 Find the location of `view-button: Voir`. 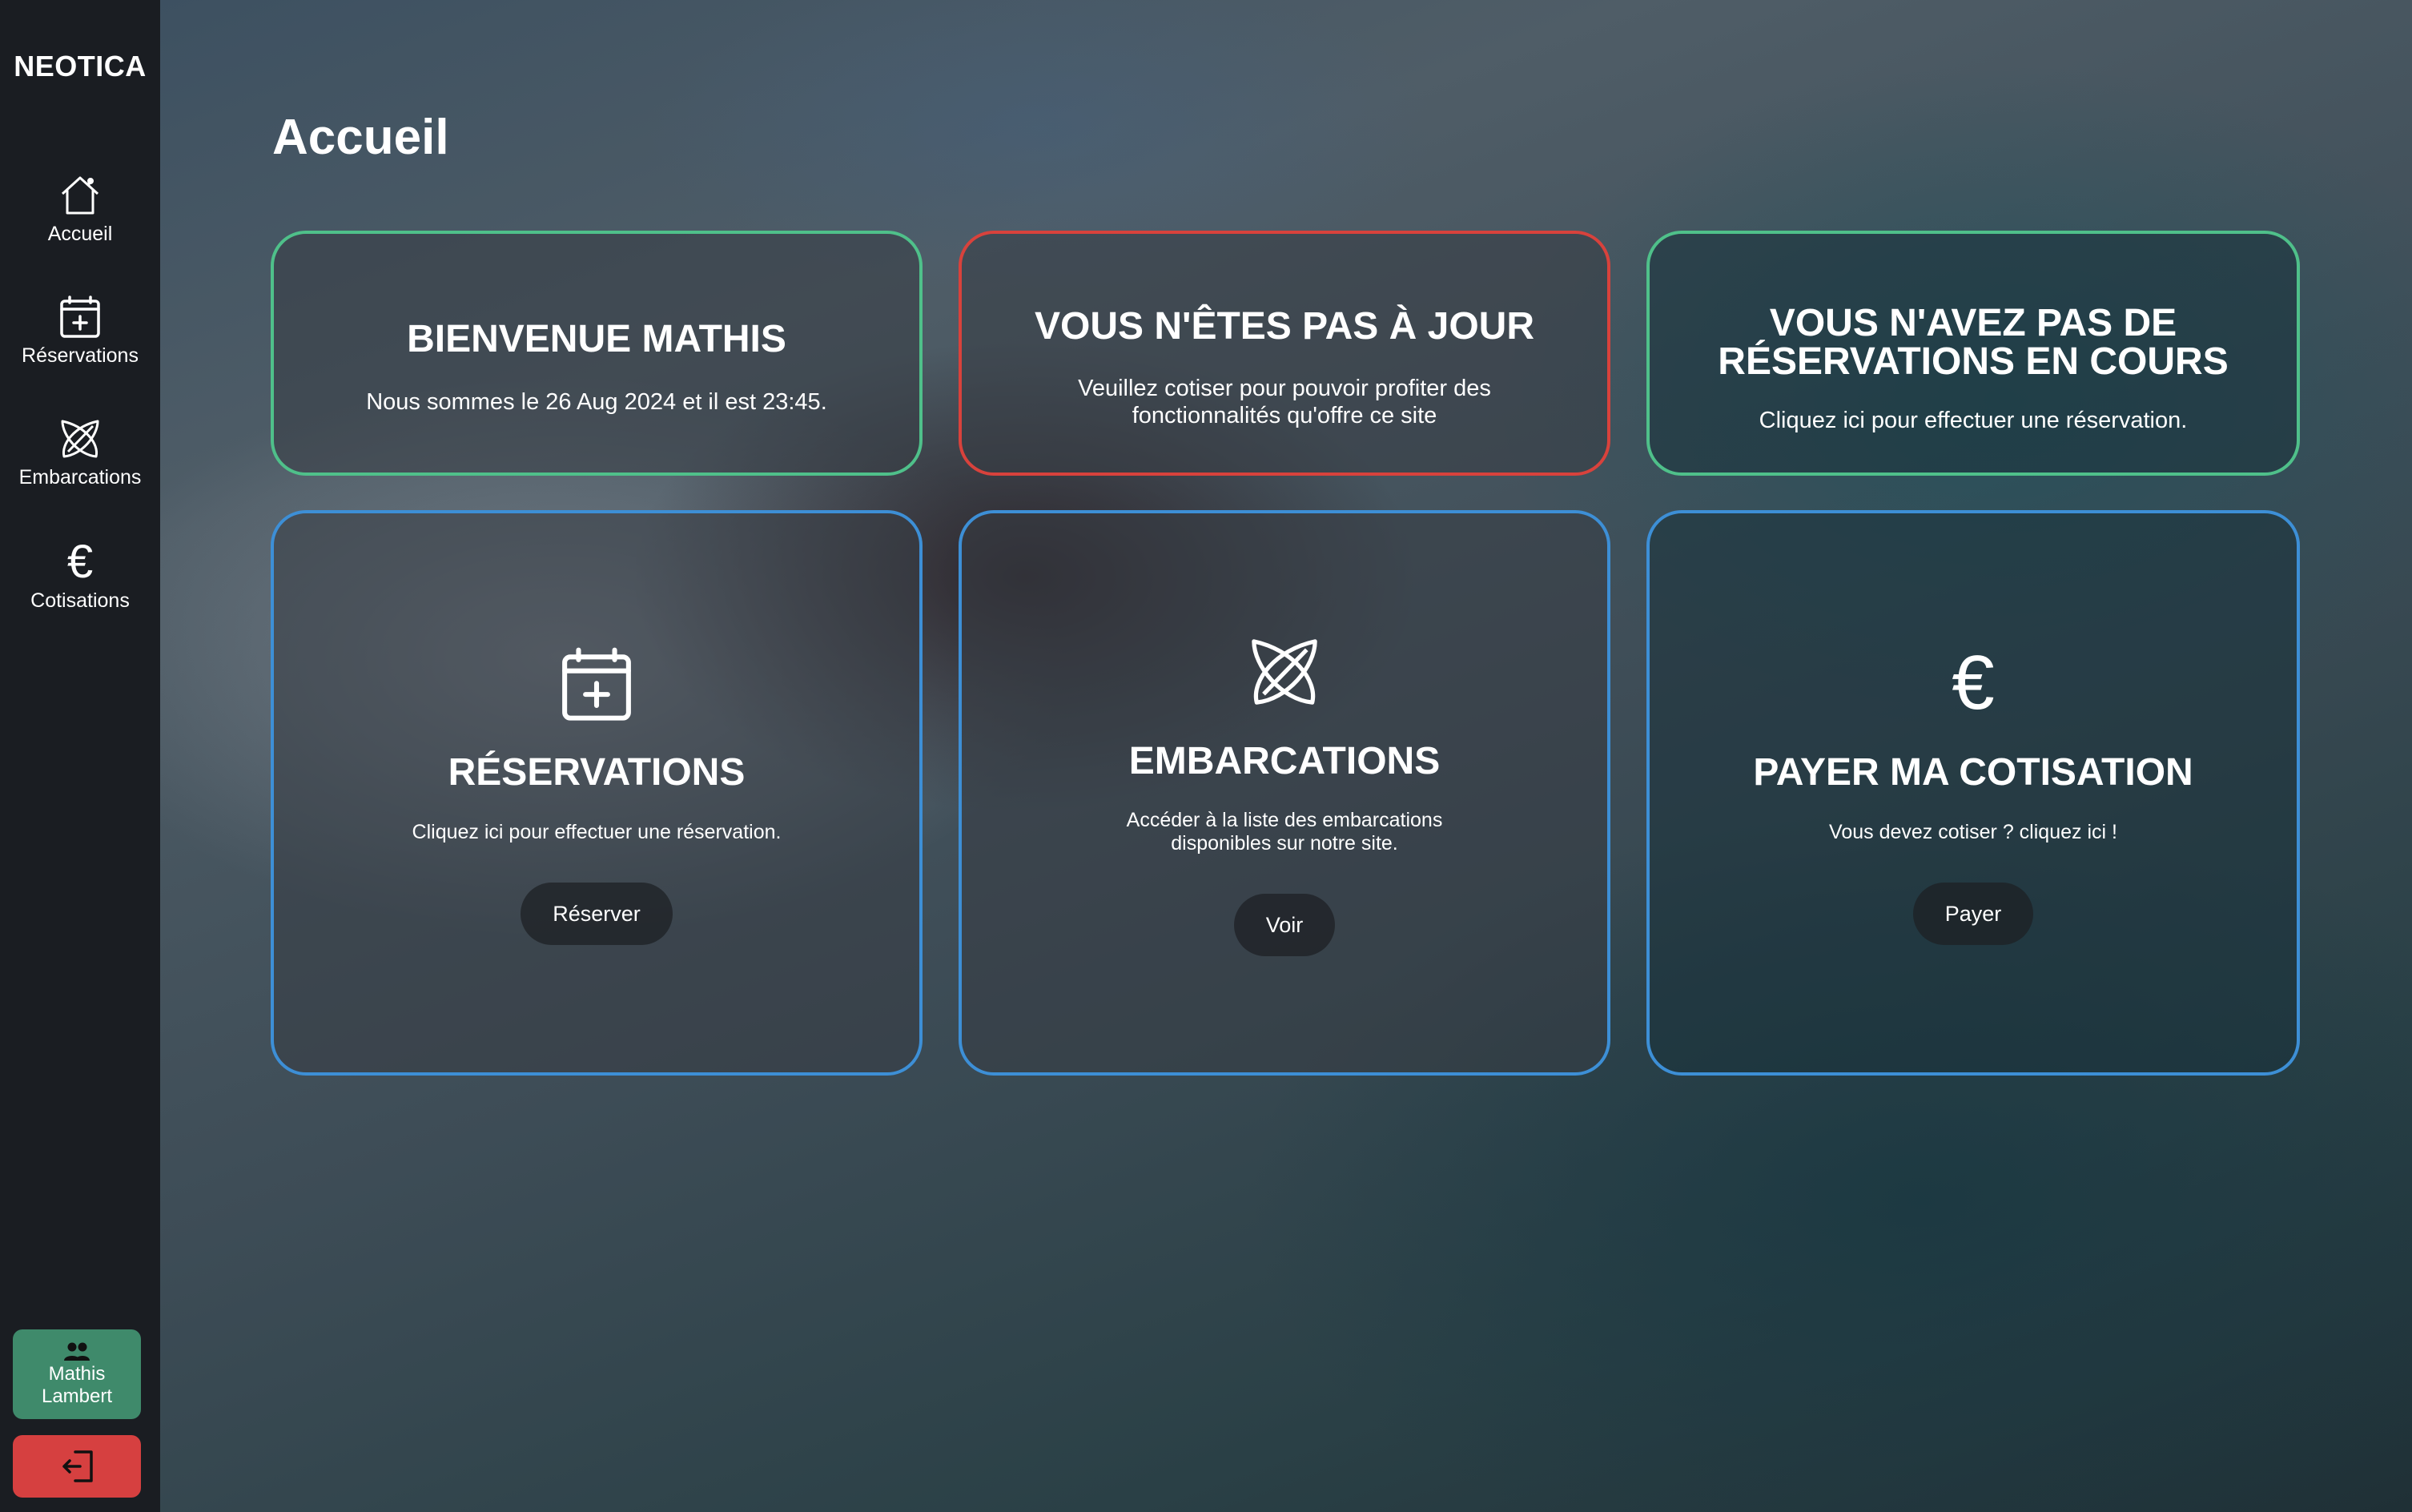

view-button: Voir is located at coordinates (1284, 925).